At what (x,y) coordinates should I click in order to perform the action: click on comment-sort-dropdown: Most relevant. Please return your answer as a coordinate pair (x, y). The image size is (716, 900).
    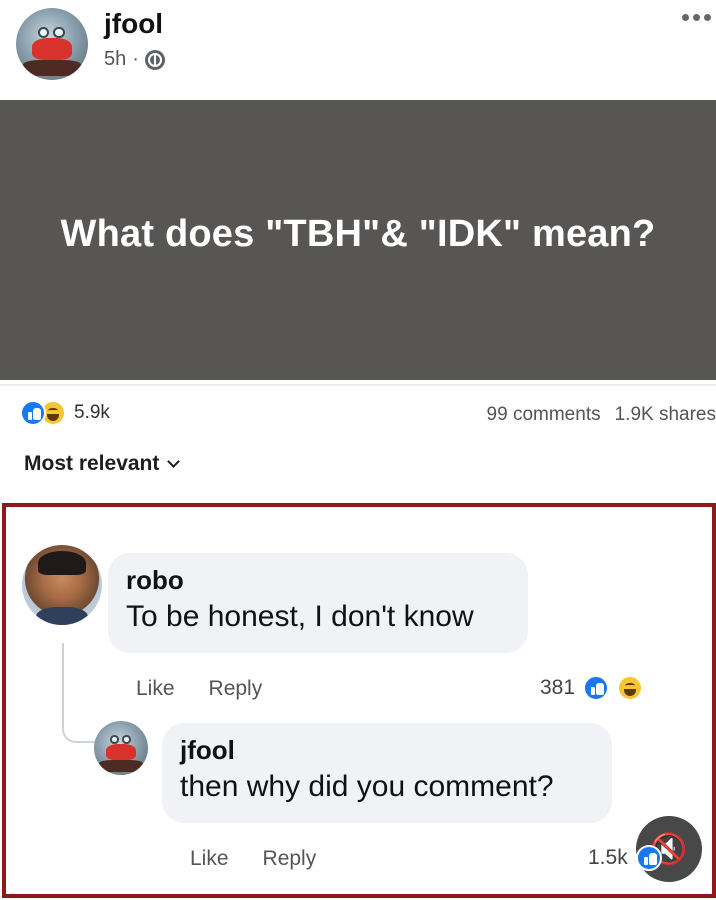
    Looking at the image, I should click on (102, 464).